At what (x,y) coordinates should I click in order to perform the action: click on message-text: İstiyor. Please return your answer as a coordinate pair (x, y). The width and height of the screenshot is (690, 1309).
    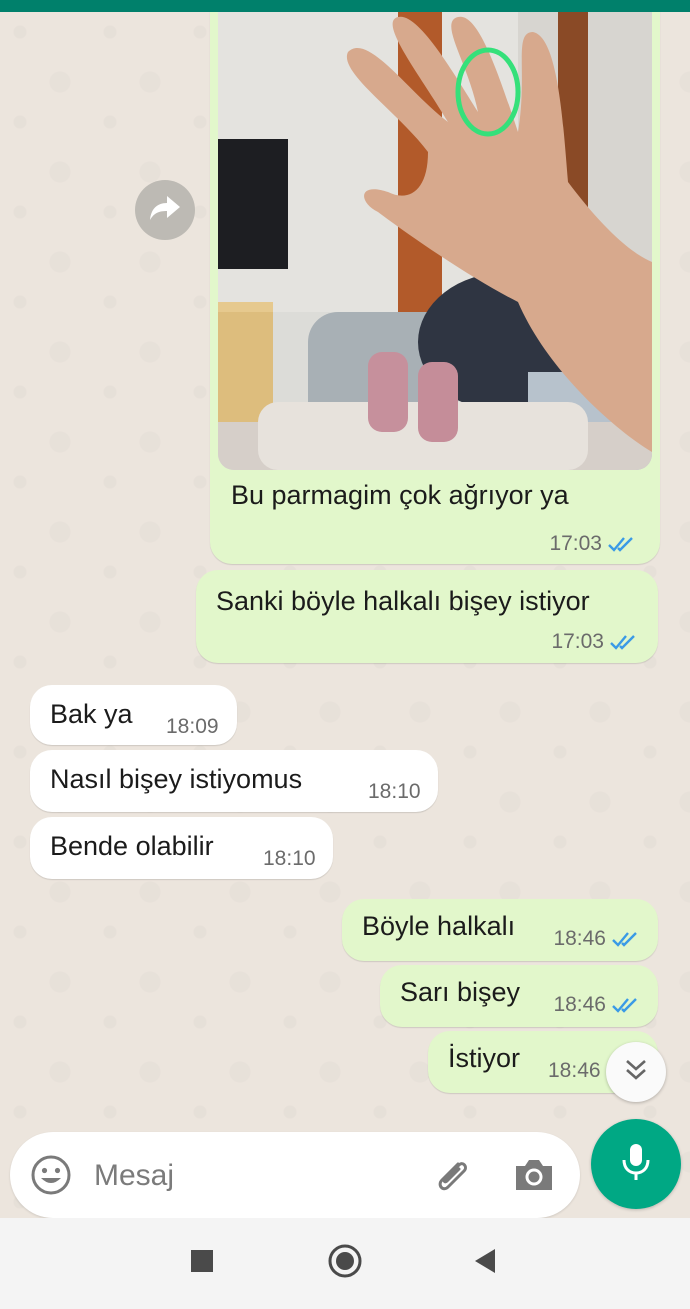
    Looking at the image, I should click on (484, 1058).